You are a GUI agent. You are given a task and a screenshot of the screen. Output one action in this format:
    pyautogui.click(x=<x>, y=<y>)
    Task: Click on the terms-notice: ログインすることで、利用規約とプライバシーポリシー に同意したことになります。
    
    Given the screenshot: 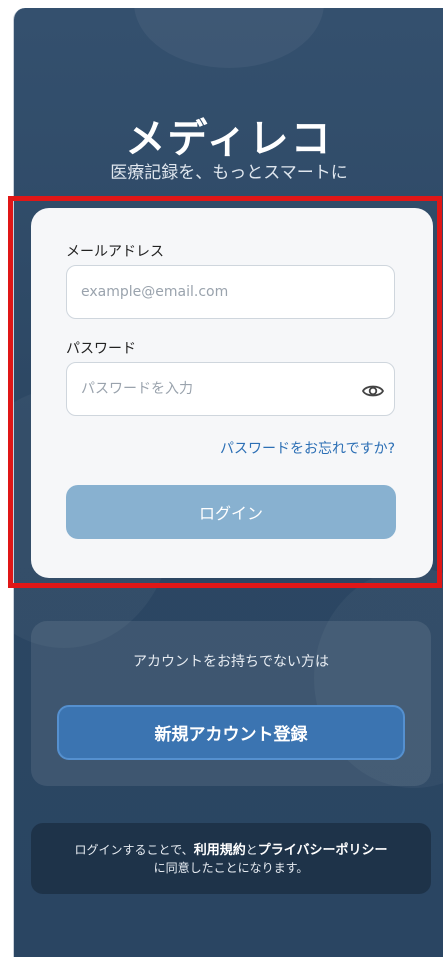 What is the action you would take?
    pyautogui.click(x=231, y=858)
    